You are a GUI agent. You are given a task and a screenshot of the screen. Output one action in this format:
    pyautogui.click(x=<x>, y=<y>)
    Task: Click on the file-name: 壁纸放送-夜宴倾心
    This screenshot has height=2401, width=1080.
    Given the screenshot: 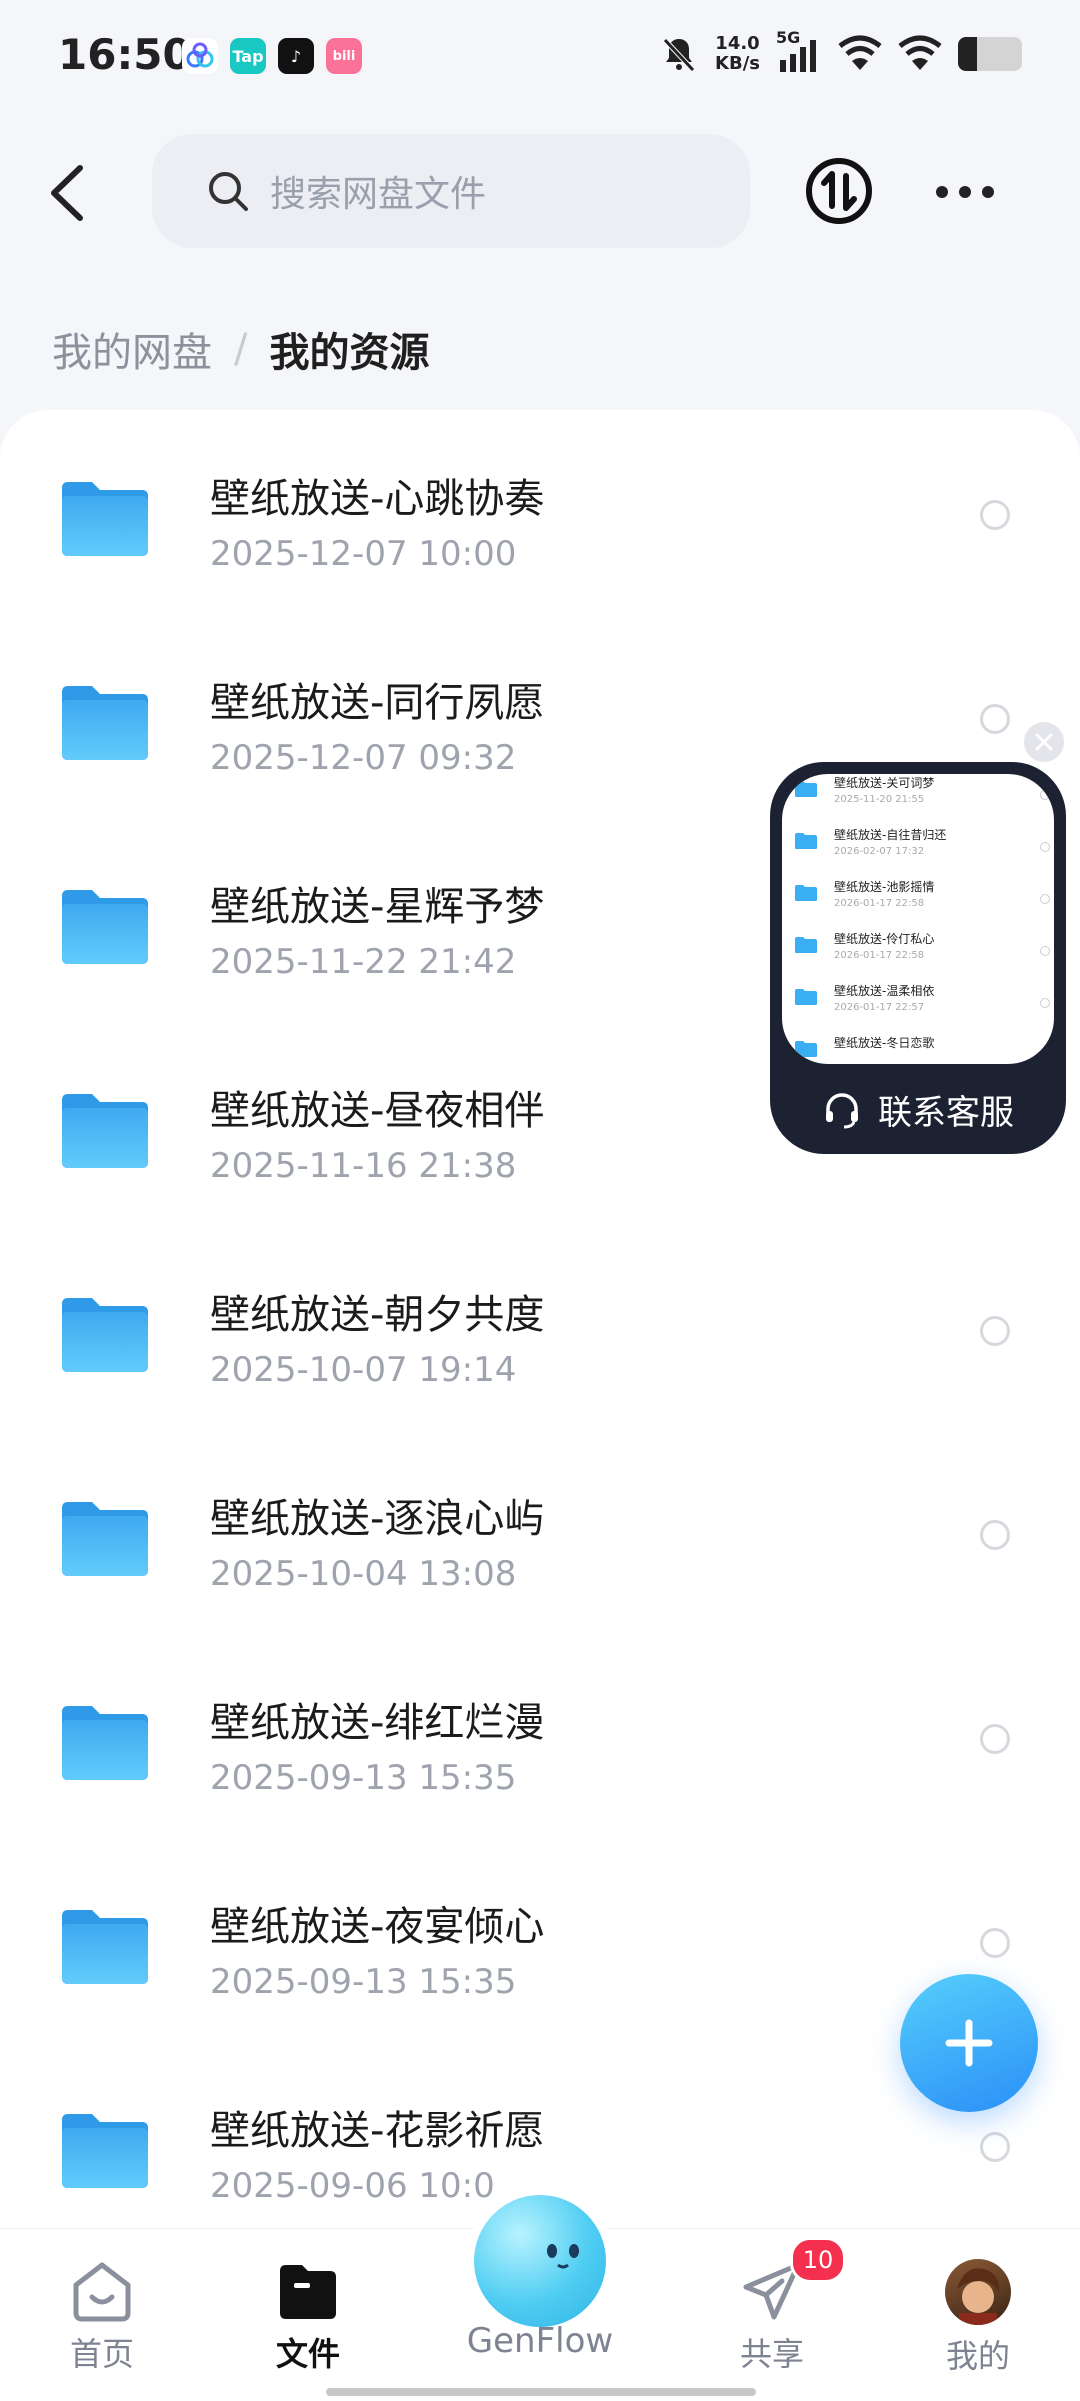 What is the action you would take?
    pyautogui.click(x=377, y=1927)
    